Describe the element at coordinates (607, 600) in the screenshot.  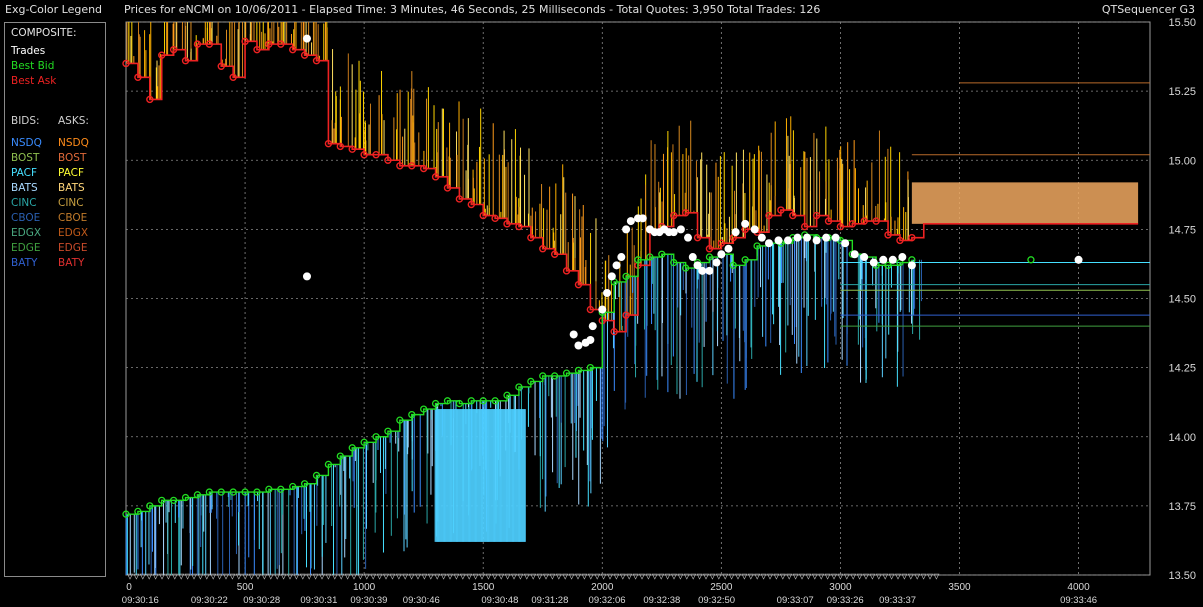
I see `time-label: 09:32:06` at that location.